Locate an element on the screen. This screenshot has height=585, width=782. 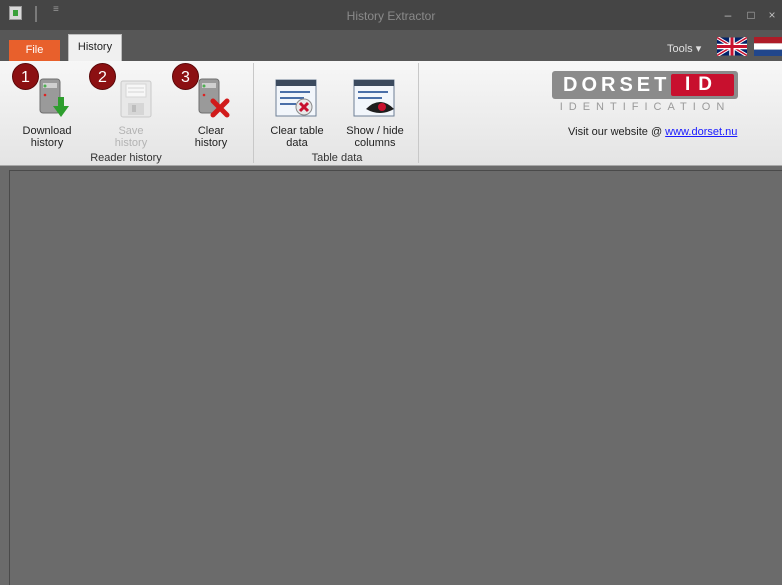
clear-table-label-line1: Clear table is located at coordinates (297, 131).